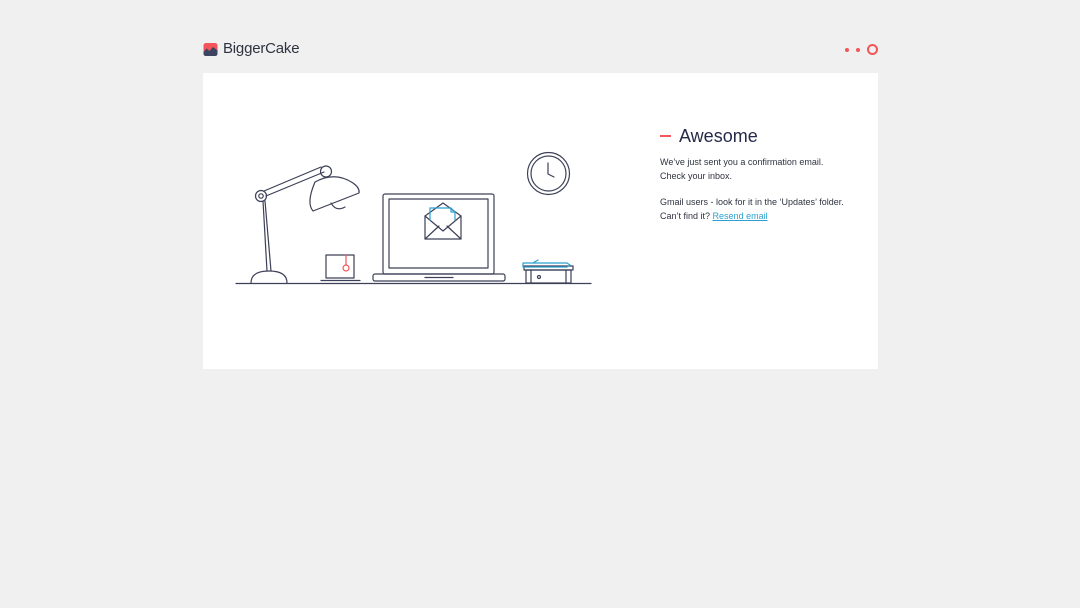  What do you see at coordinates (210, 49) in the screenshot?
I see `cake-logo-icon` at bounding box center [210, 49].